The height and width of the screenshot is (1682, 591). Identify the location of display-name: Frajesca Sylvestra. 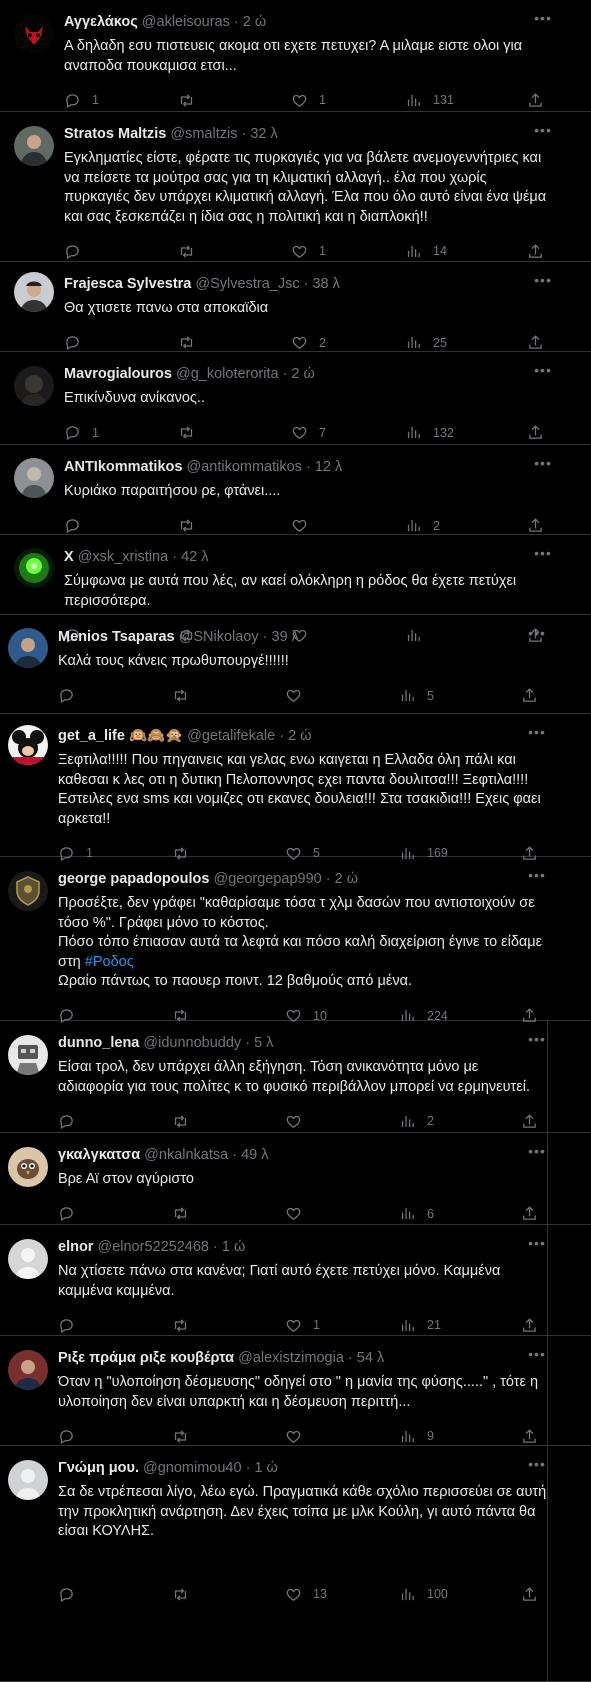
(127, 284).